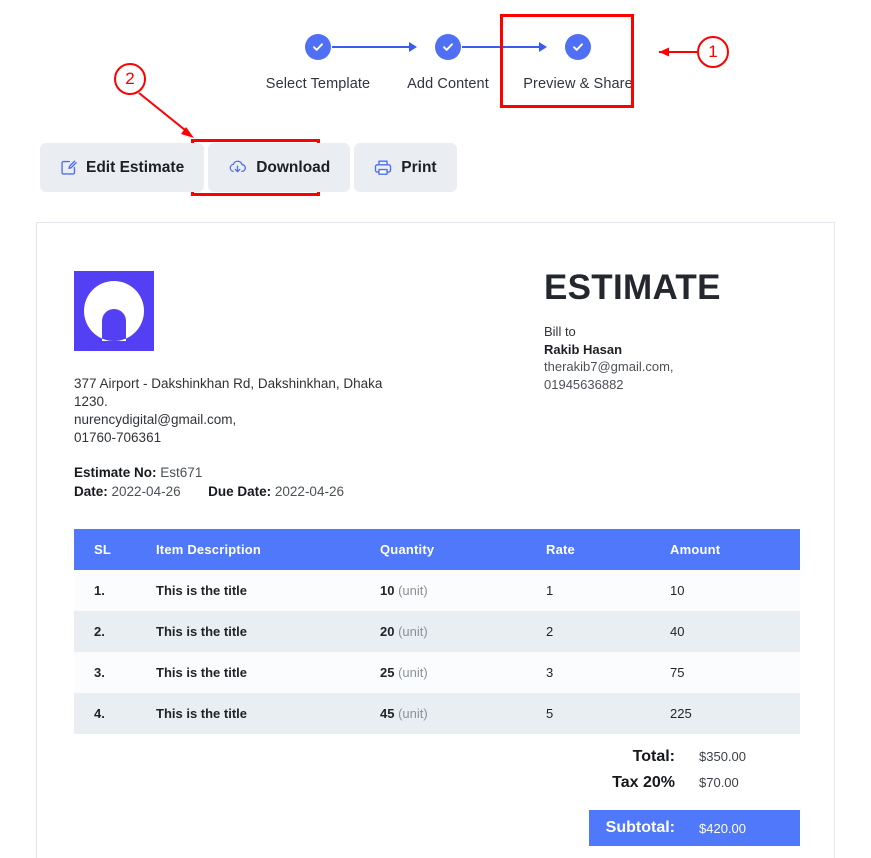 This screenshot has height=858, width=871. What do you see at coordinates (735, 713) in the screenshot?
I see `cell-amount: 225` at bounding box center [735, 713].